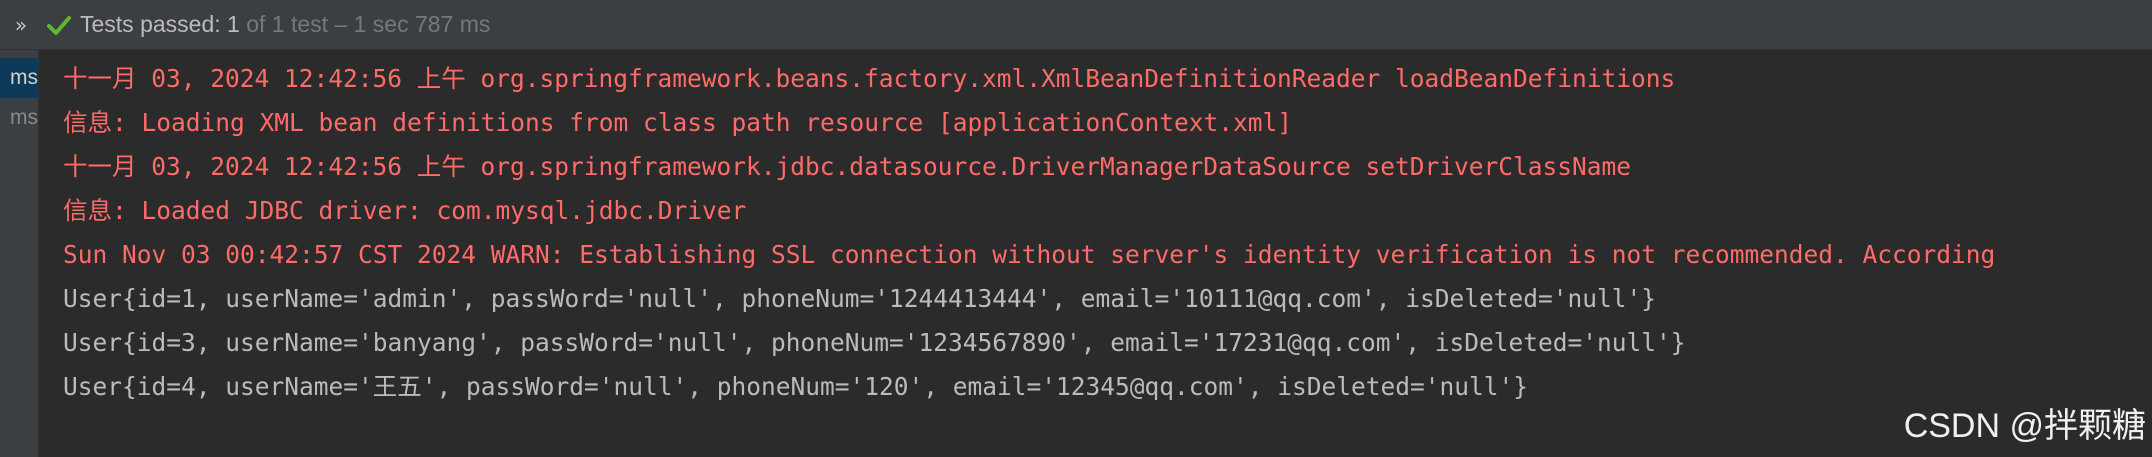  I want to click on expand-icon: », so click(20, 25).